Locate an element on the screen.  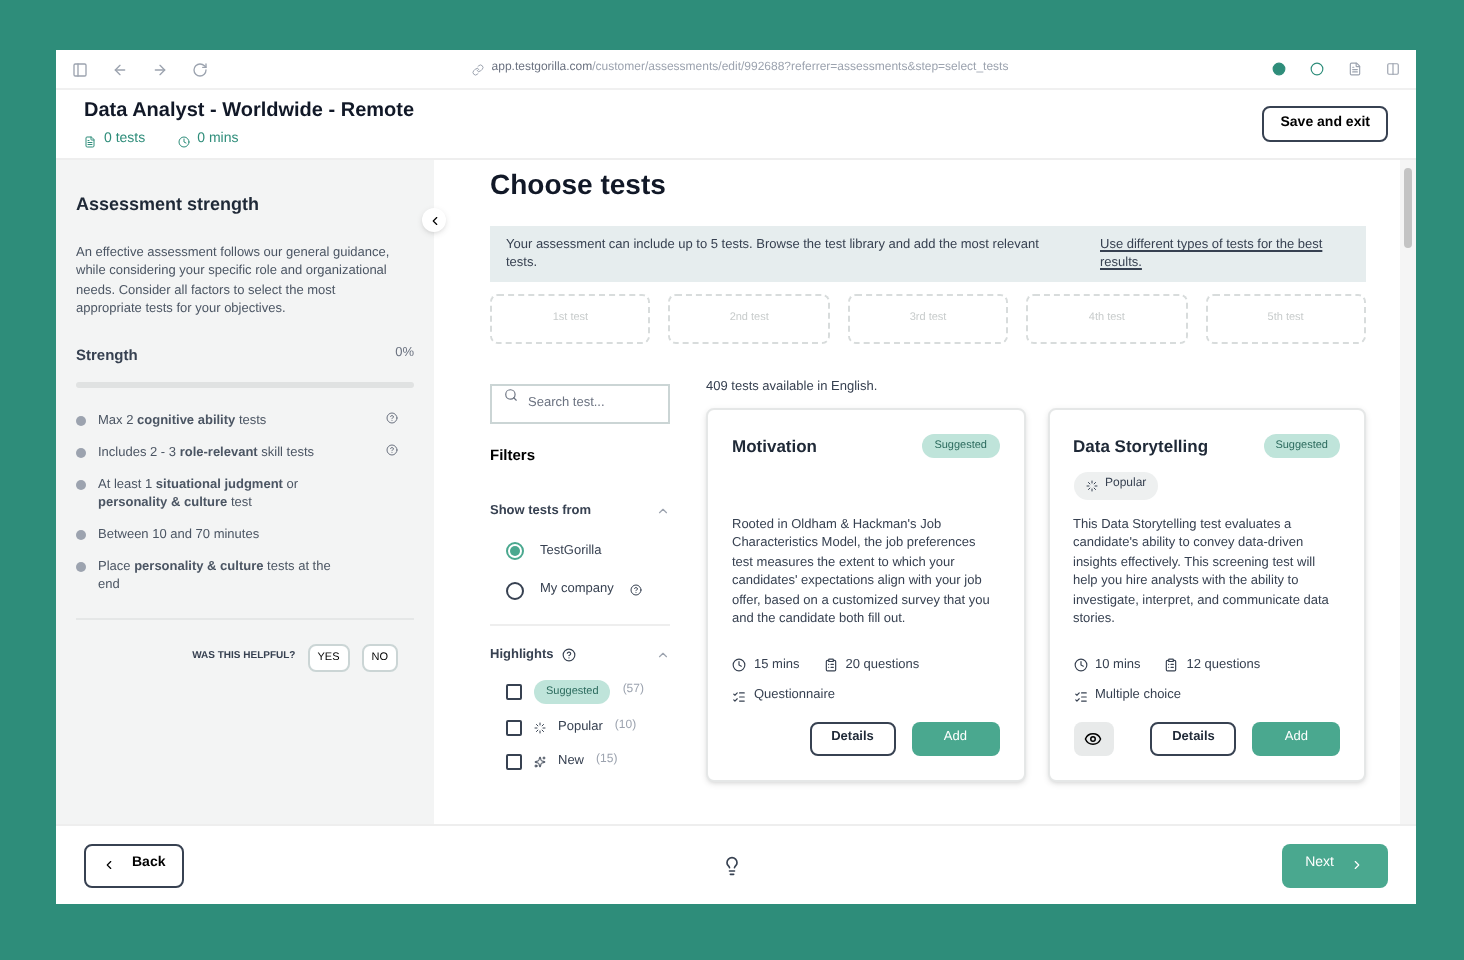
search-icon is located at coordinates (511, 394).